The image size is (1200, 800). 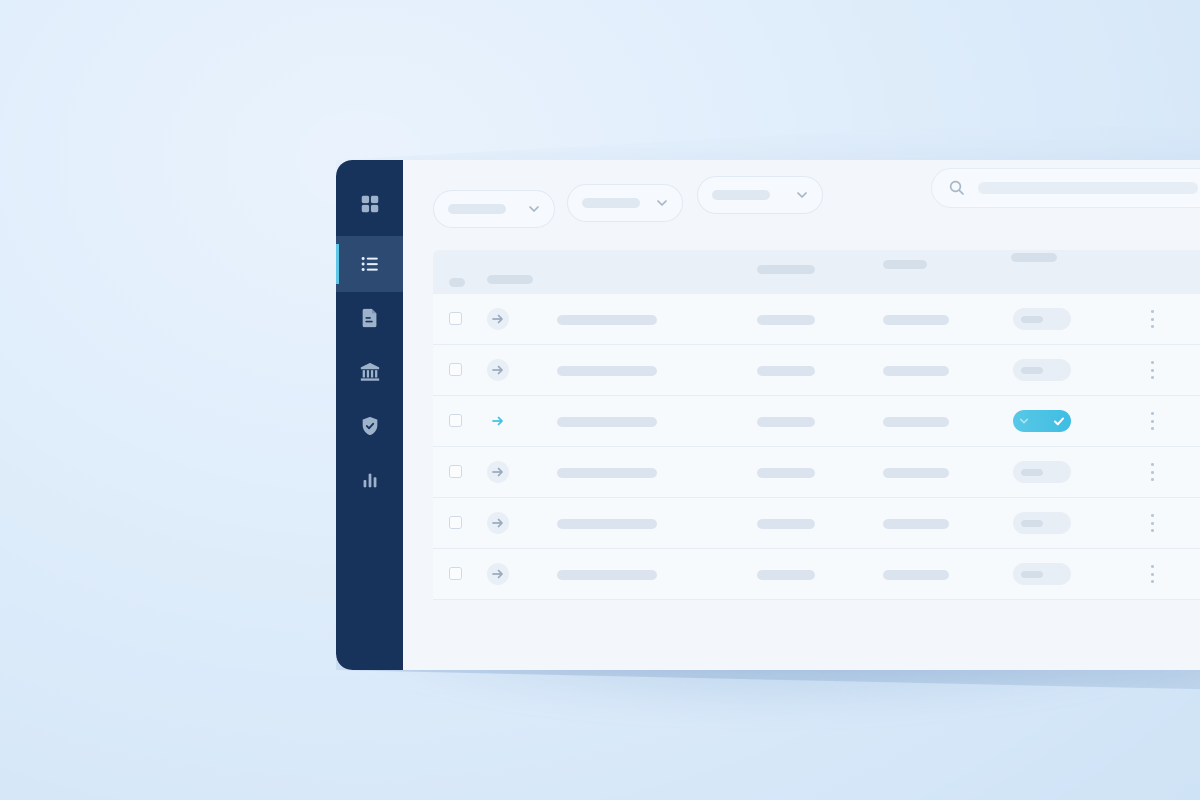 I want to click on check-icon, so click(x=1059, y=421).